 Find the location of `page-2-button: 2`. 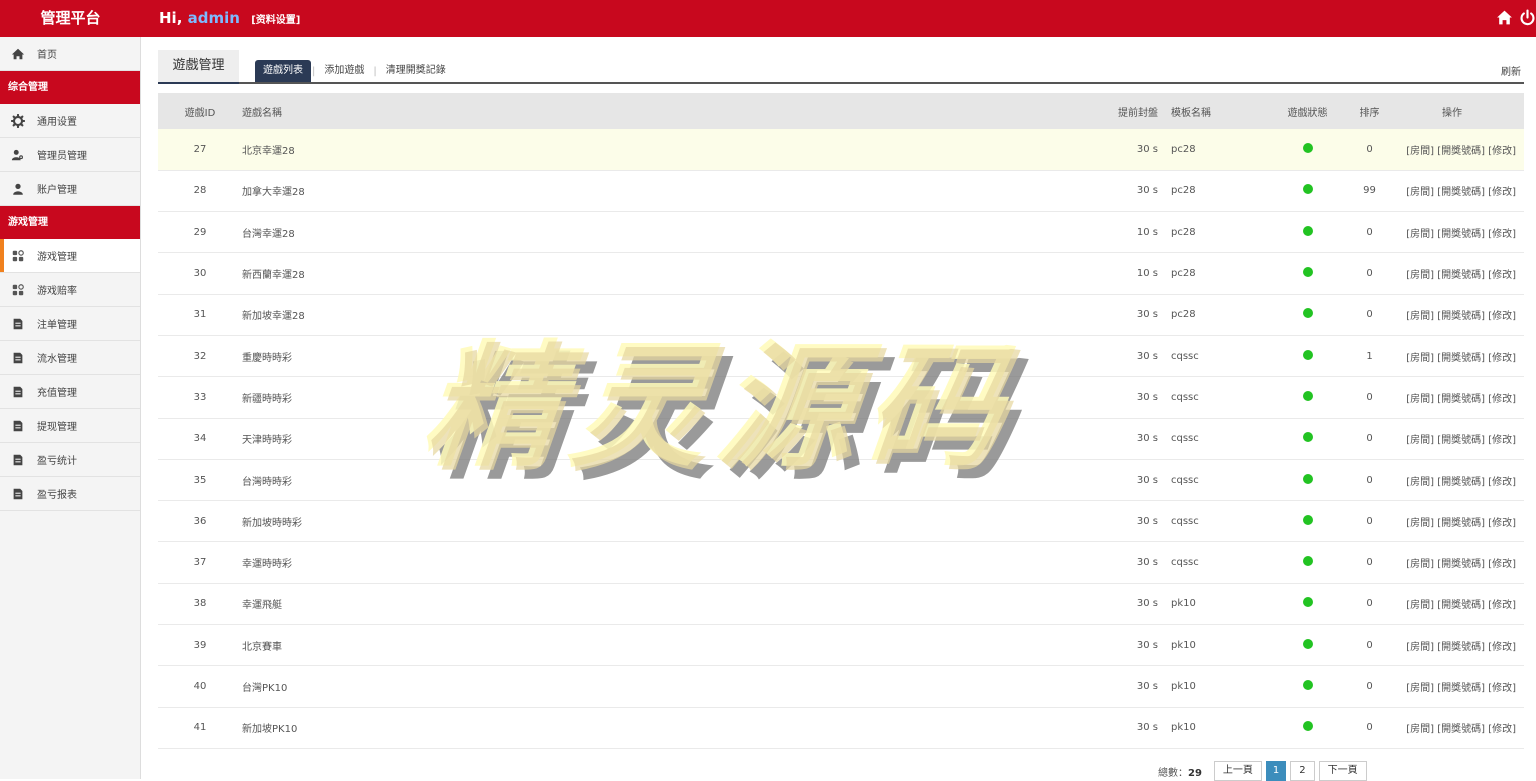

page-2-button: 2 is located at coordinates (1302, 771).